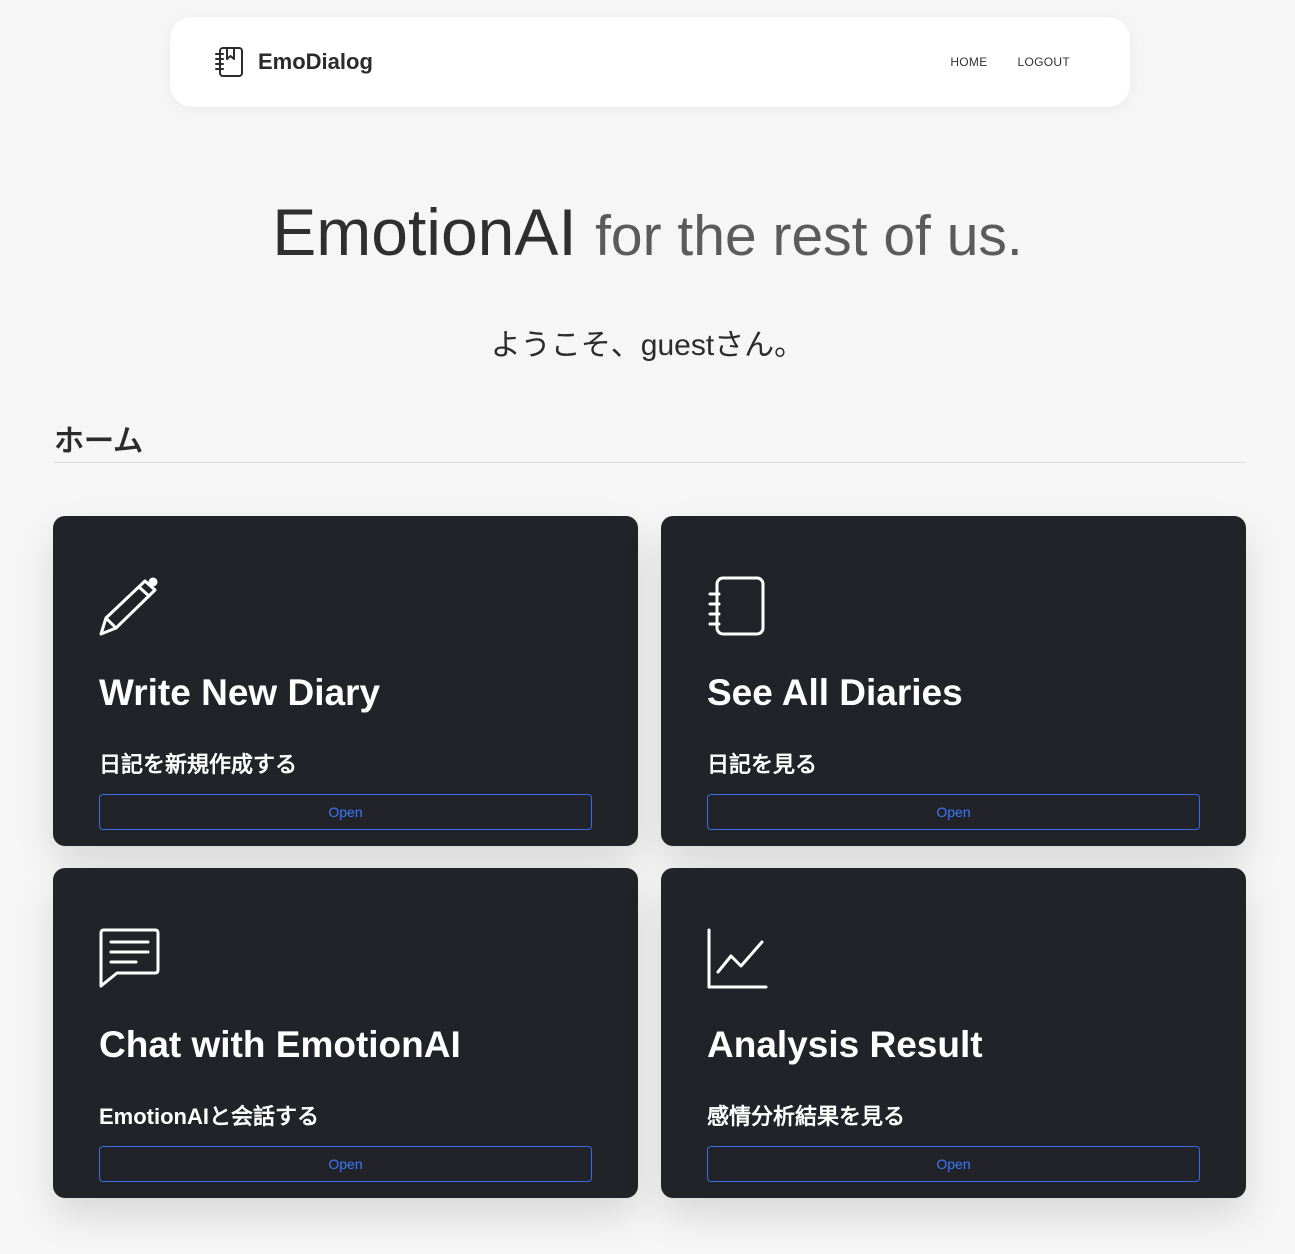 The image size is (1295, 1254). I want to click on open-button-chat: Open, so click(345, 1164).